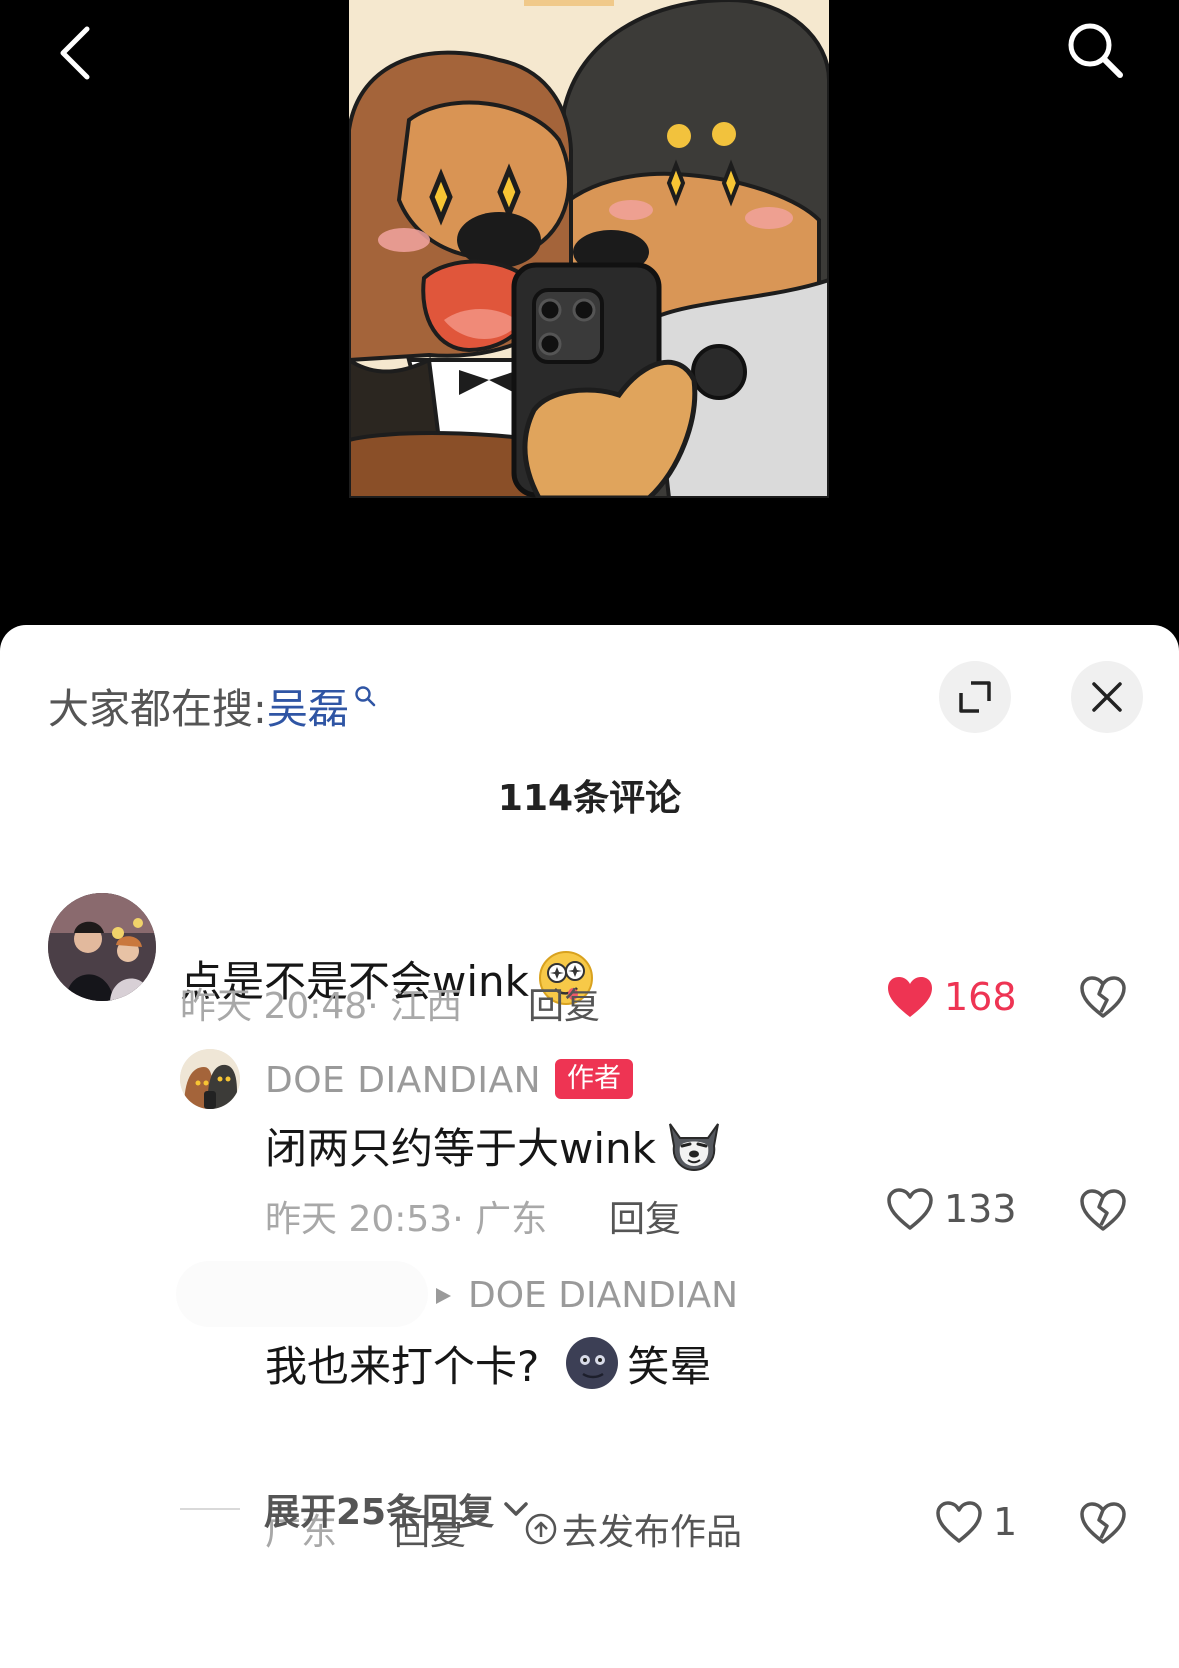  Describe the element at coordinates (652, 1532) in the screenshot. I see `publish-work-label: 去发布作品` at that location.